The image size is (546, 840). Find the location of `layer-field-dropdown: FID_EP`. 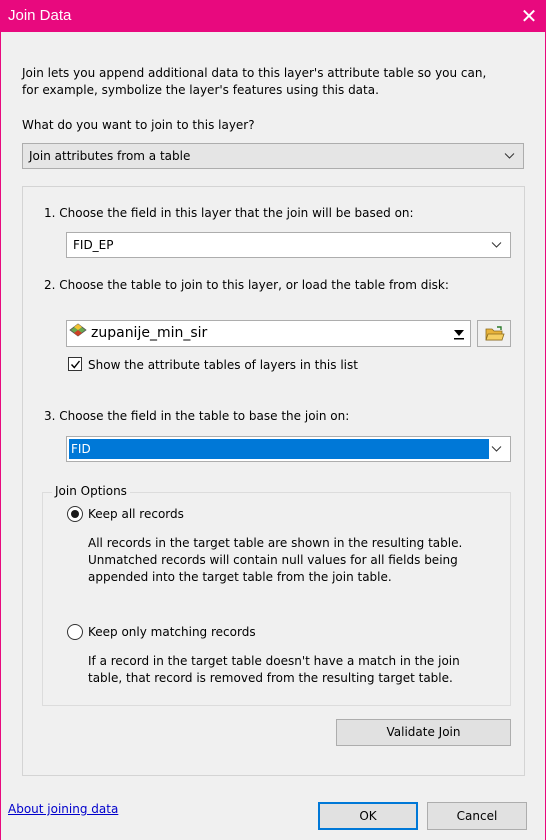

layer-field-dropdown: FID_EP is located at coordinates (288, 245).